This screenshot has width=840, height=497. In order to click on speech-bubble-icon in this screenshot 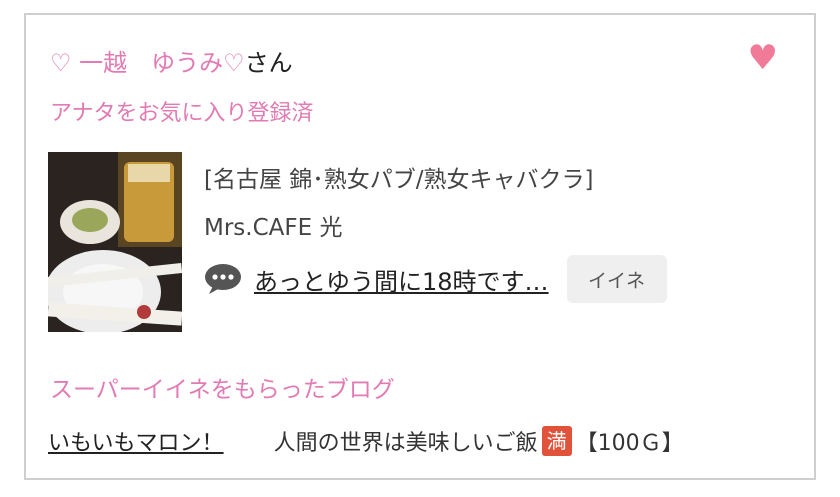, I will do `click(223, 279)`.